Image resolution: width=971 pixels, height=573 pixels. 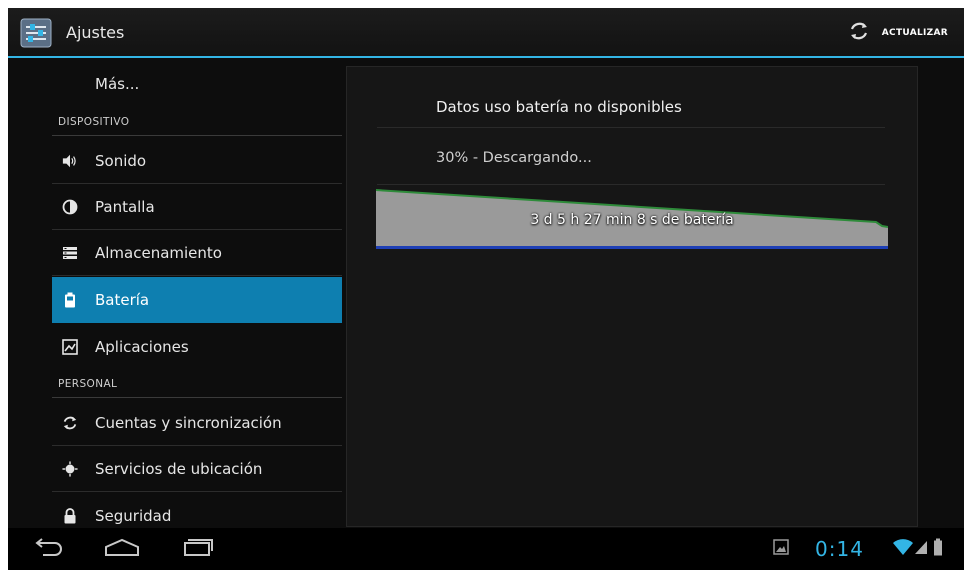 I want to click on back-button, so click(x=46, y=549).